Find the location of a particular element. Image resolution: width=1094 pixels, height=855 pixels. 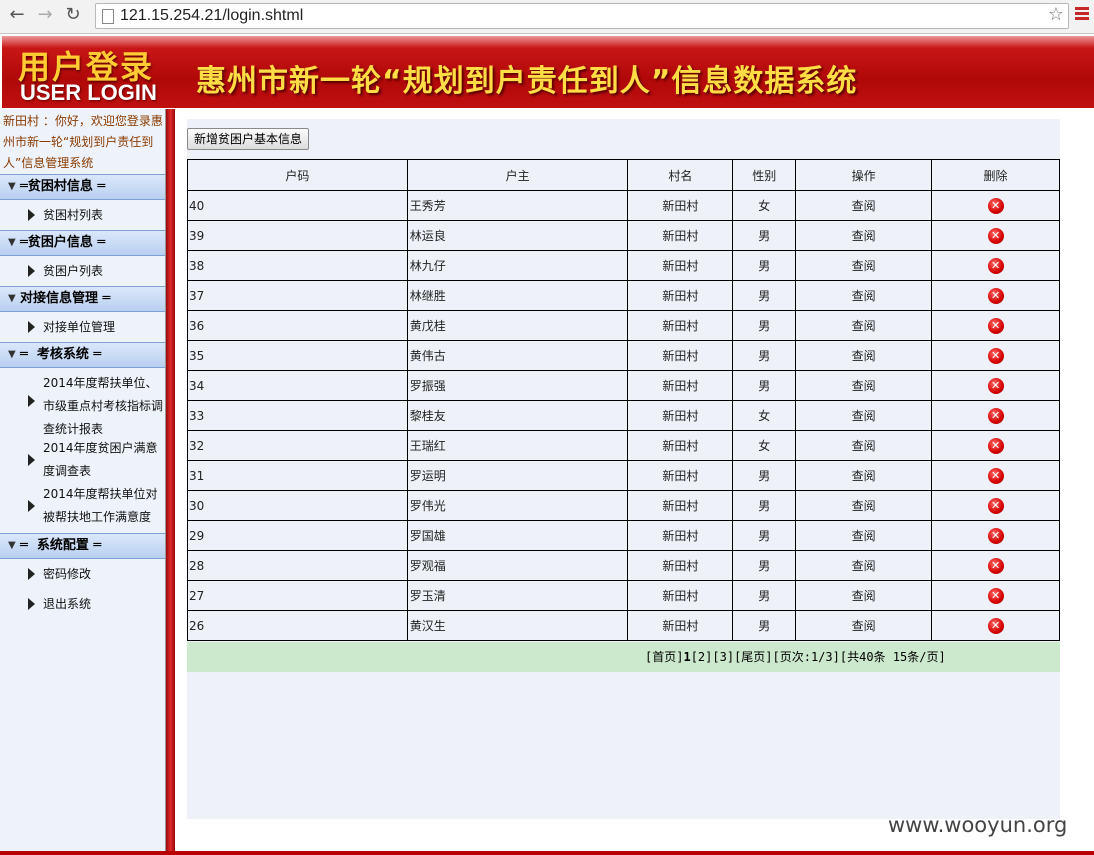

cell-owner: 王瑞红 is located at coordinates (517, 445).